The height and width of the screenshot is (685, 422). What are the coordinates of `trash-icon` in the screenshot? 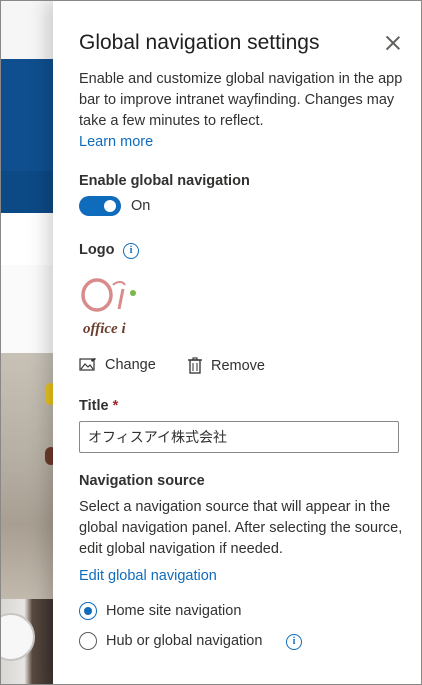 It's located at (195, 365).